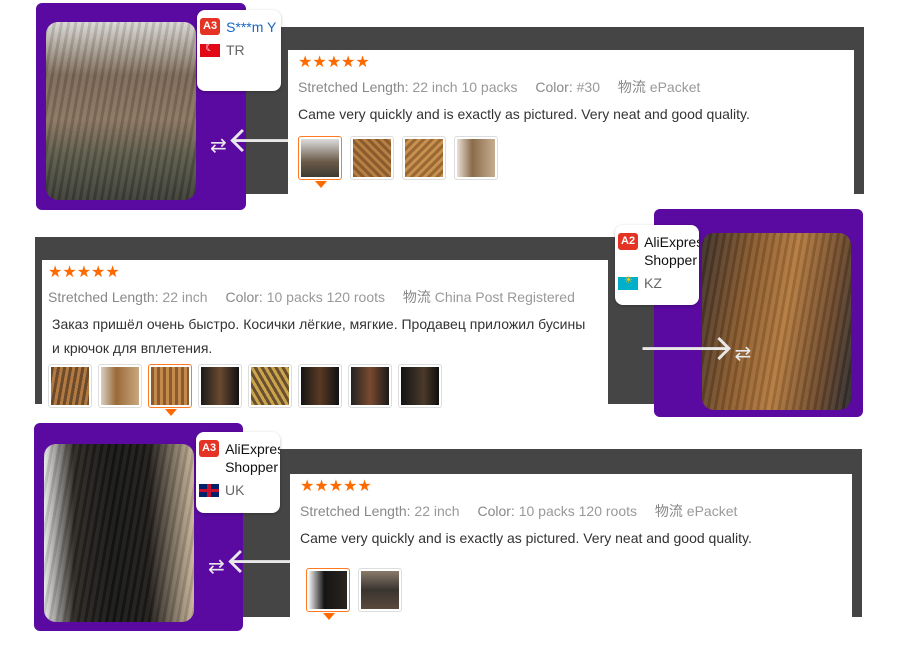 The width and height of the screenshot is (900, 664). Describe the element at coordinates (571, 594) in the screenshot. I see `review-3-thumbnails` at that location.